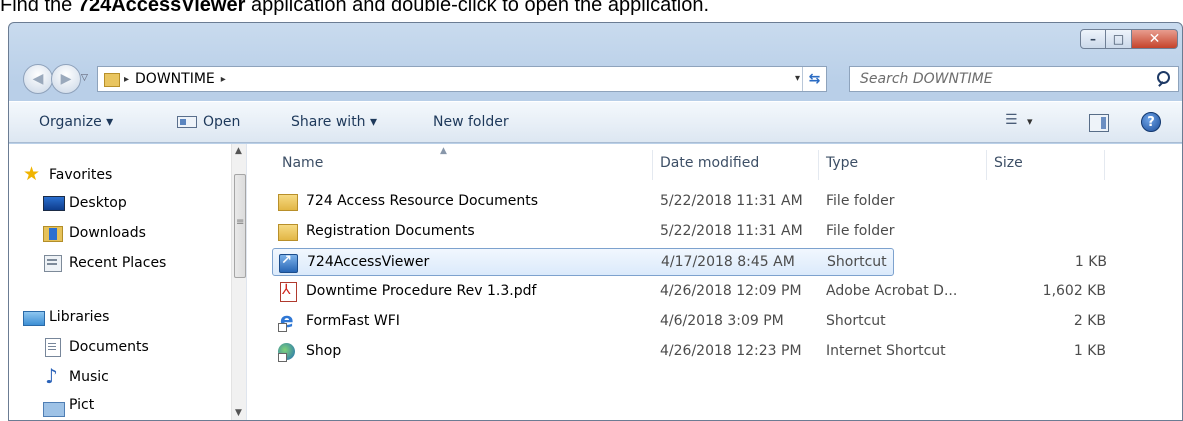 Image resolution: width=1183 pixels, height=421 pixels. What do you see at coordinates (53, 263) in the screenshot?
I see `recent-places-icon` at bounding box center [53, 263].